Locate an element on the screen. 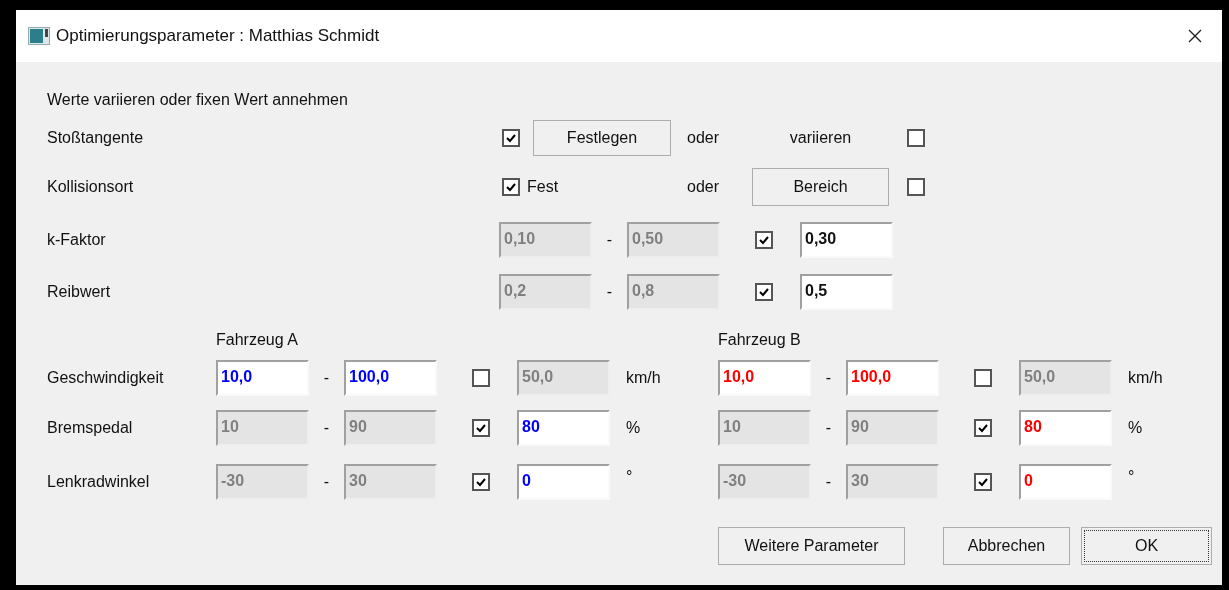  dialog-button: OK is located at coordinates (1146, 546).